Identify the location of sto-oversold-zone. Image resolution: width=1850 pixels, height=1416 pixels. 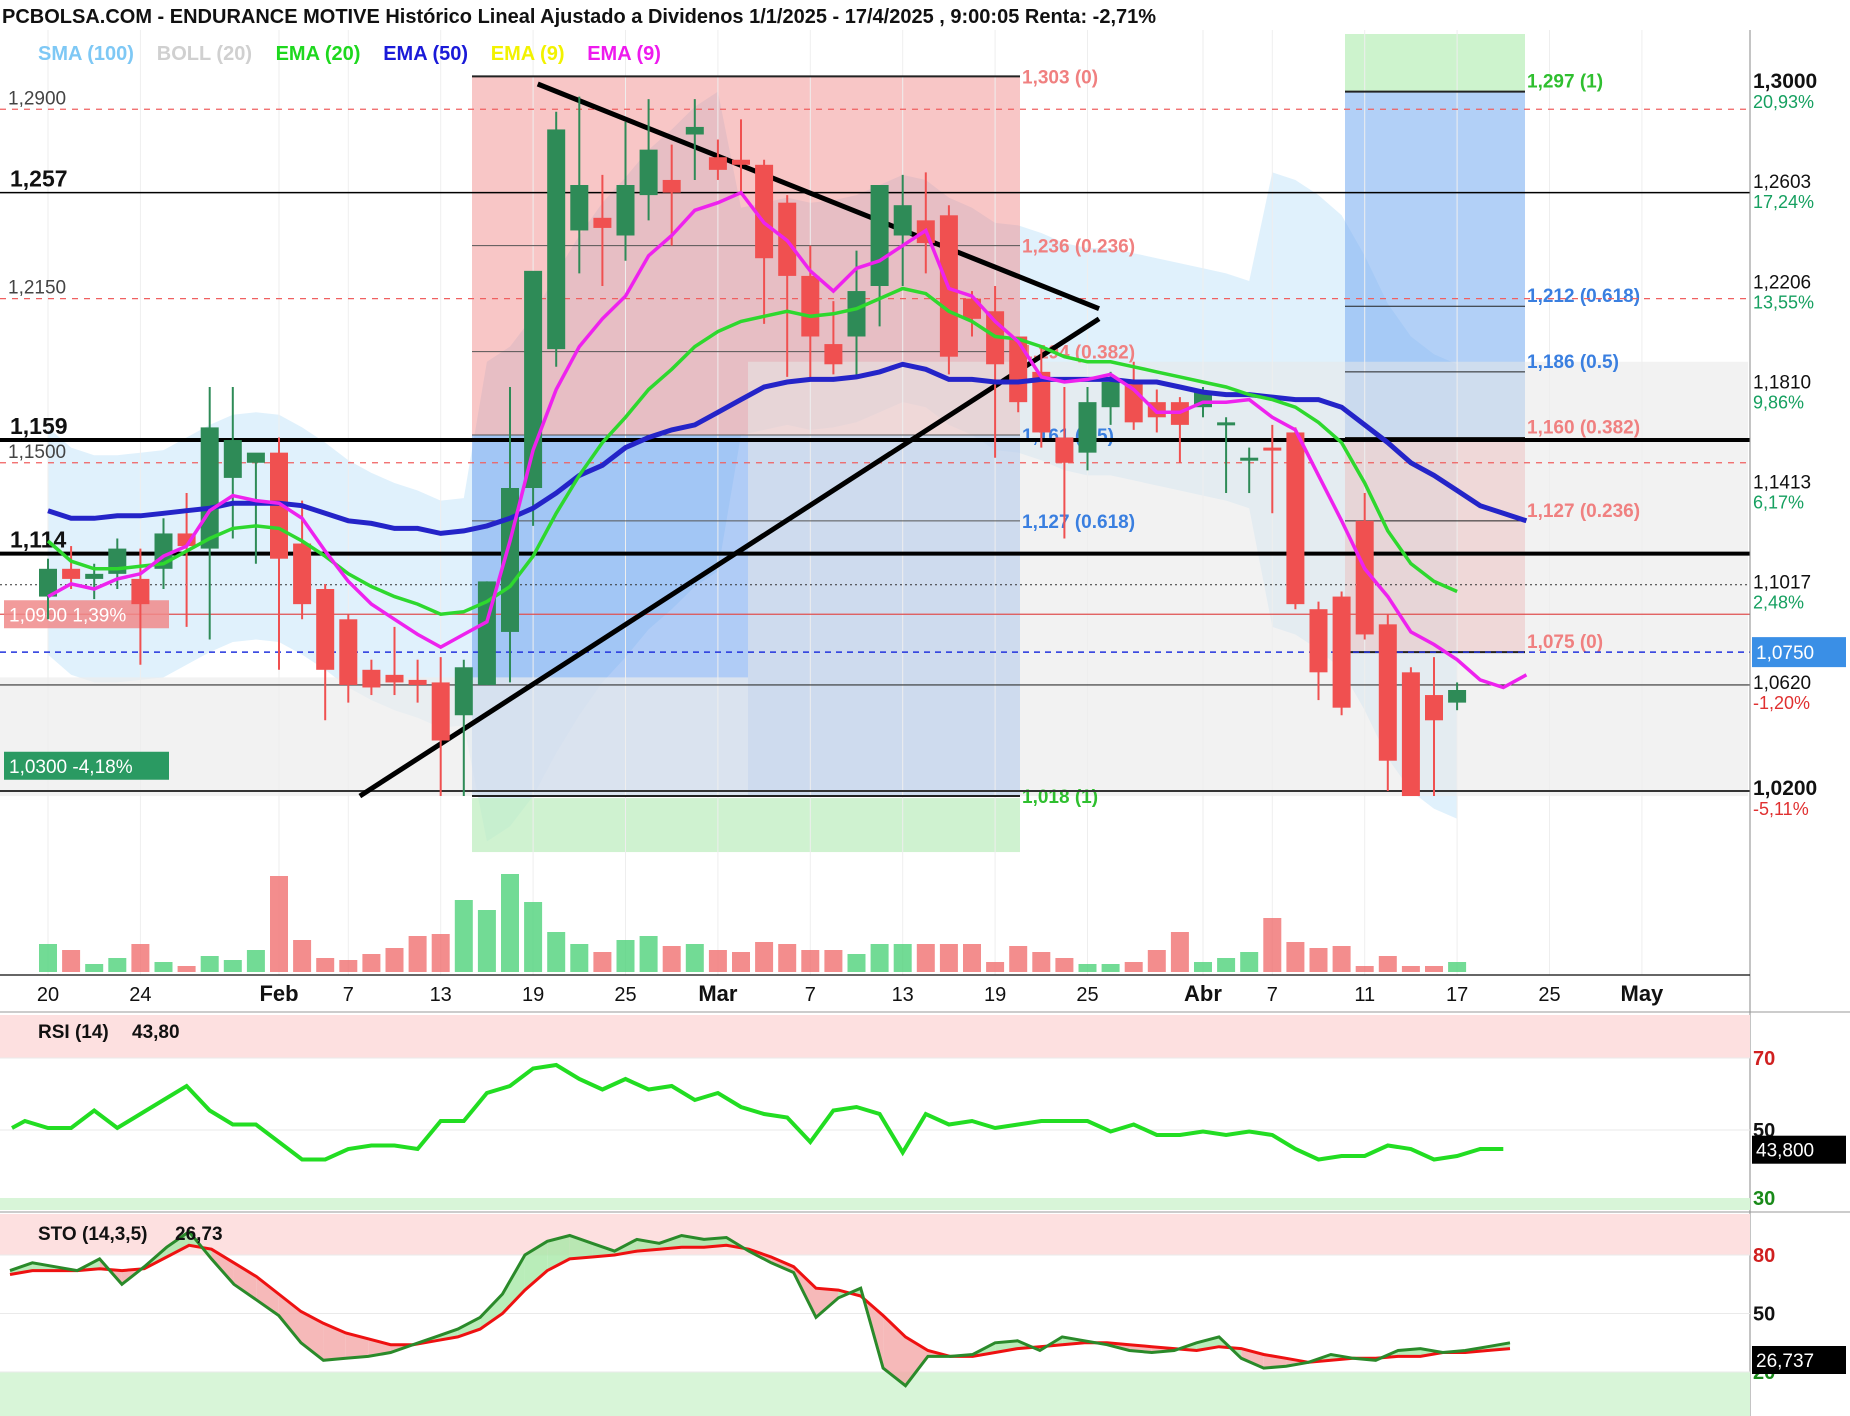
(875, 1394).